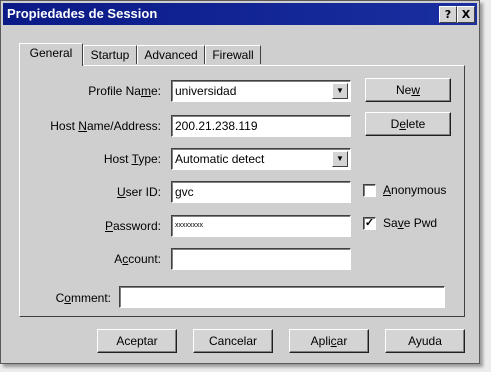 The height and width of the screenshot is (372, 491). Describe the element at coordinates (51, 54) in the screenshot. I see `tab-general: General` at that location.